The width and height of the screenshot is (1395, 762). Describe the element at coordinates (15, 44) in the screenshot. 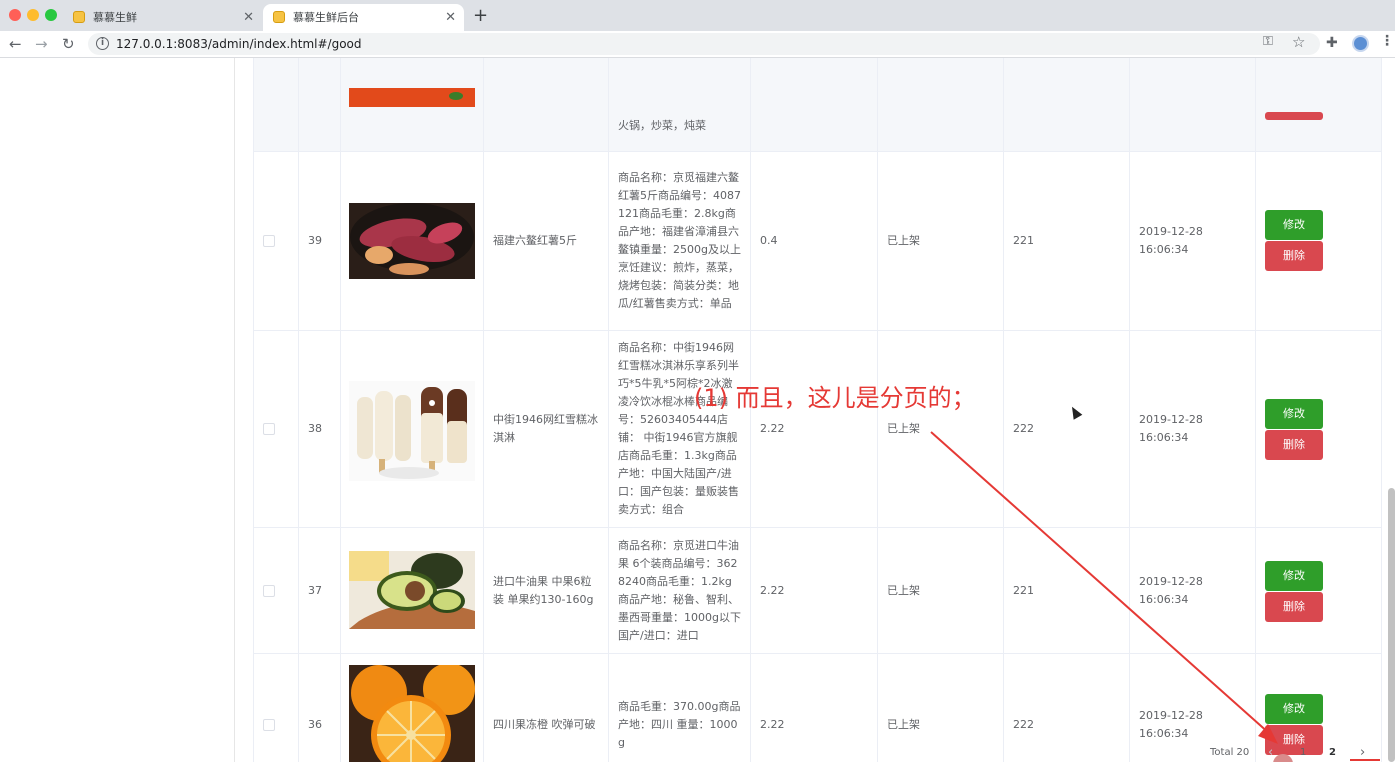

I see `back-icon: ←` at that location.